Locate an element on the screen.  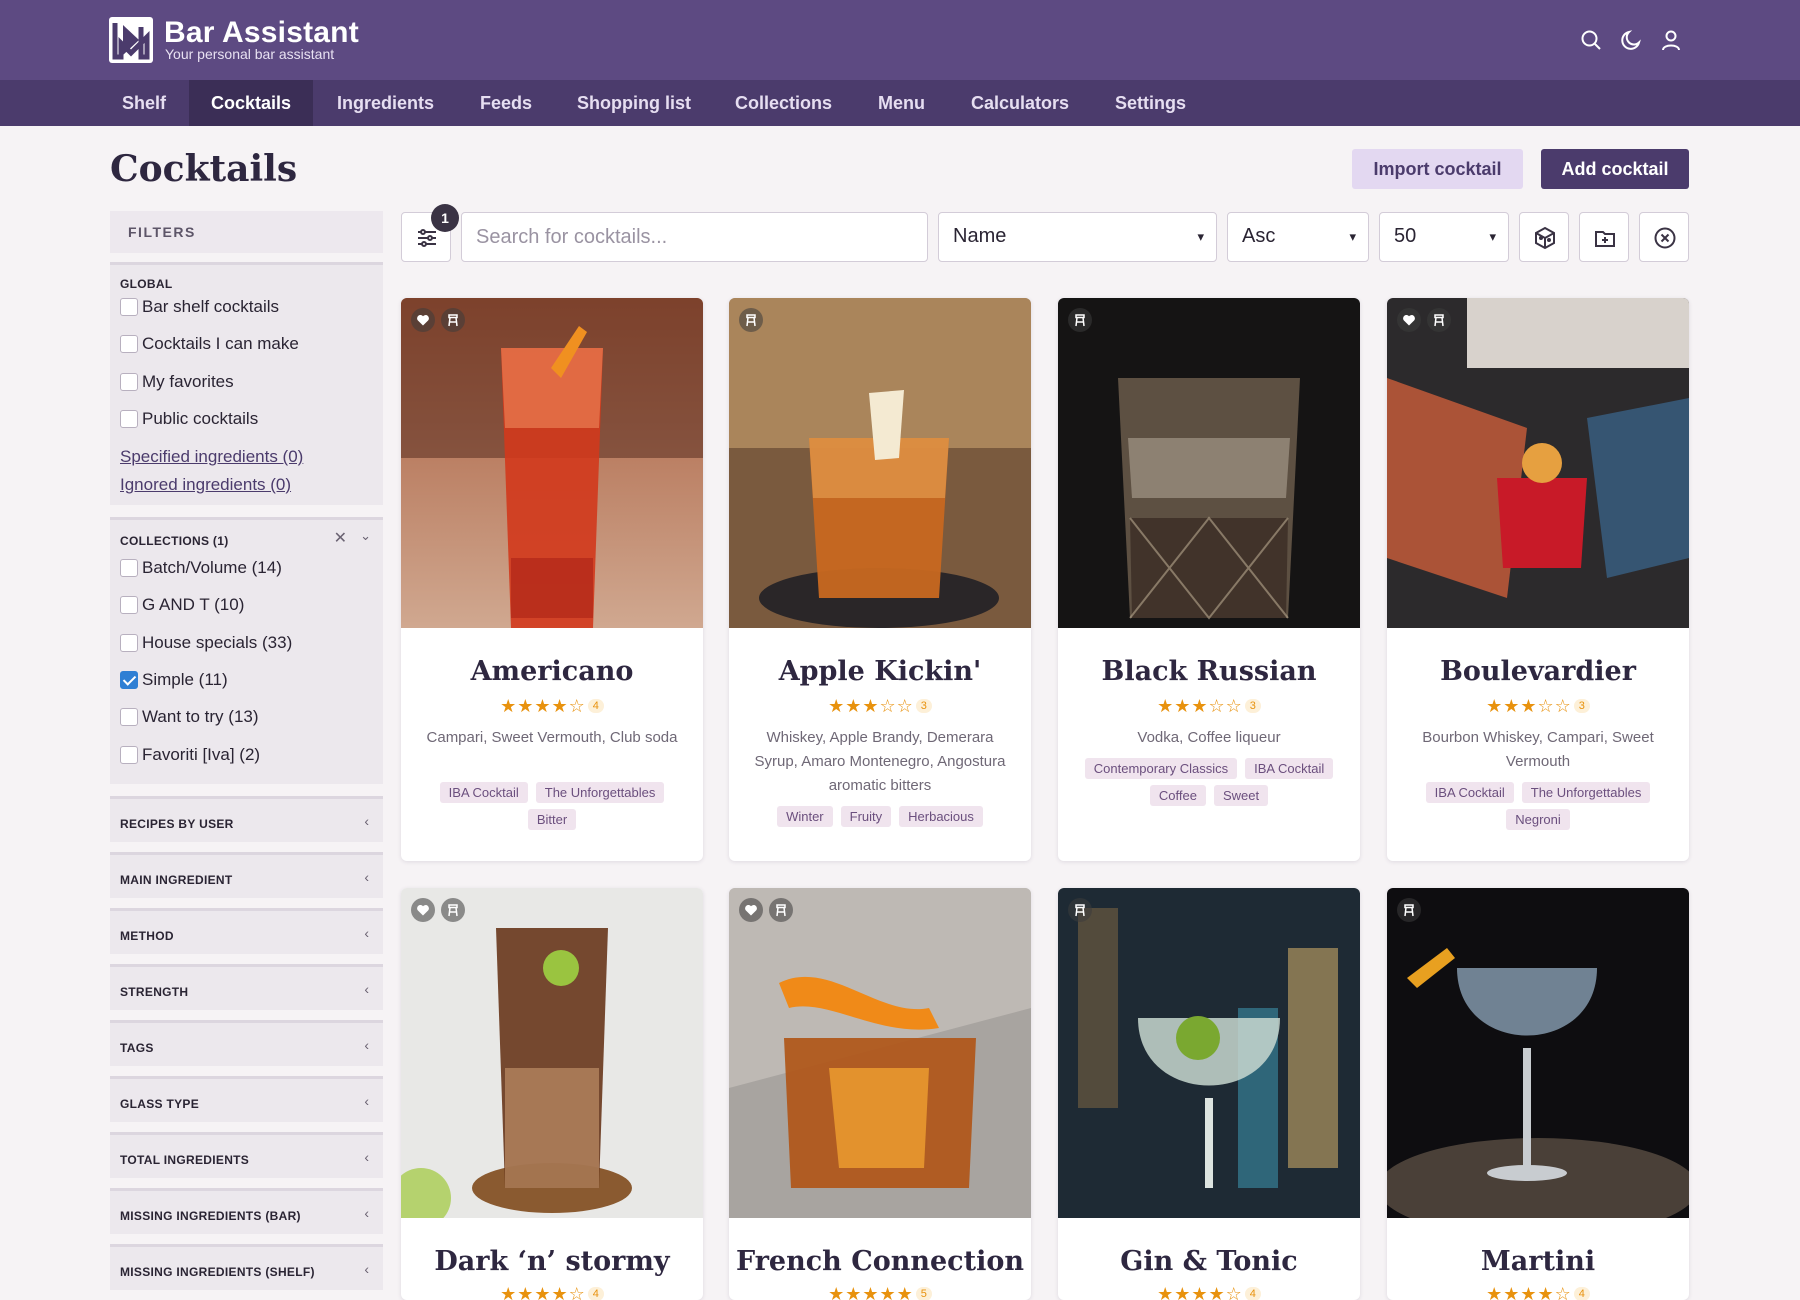
nav-shelf: Shelf is located at coordinates (144, 103).